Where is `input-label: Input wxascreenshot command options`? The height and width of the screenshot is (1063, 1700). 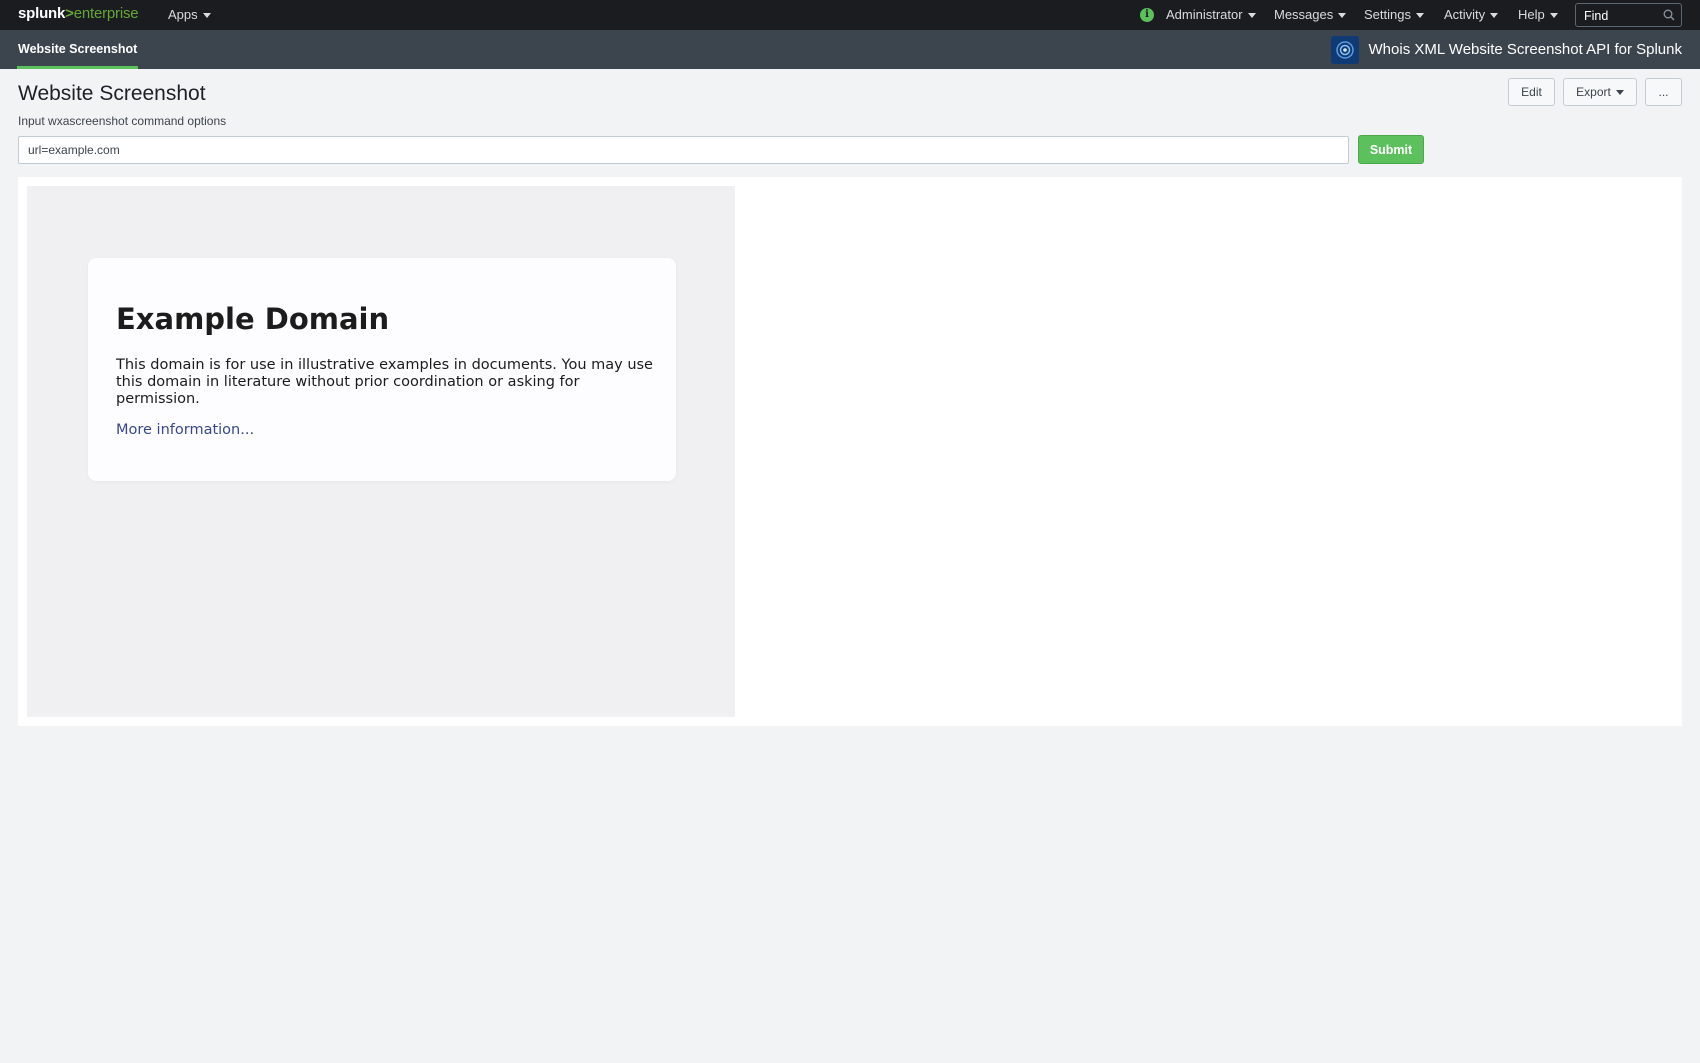 input-label: Input wxascreenshot command options is located at coordinates (122, 121).